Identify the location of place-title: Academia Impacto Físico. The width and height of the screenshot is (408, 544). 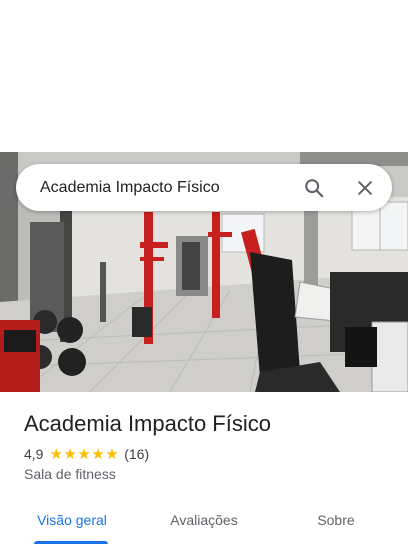
(147, 423).